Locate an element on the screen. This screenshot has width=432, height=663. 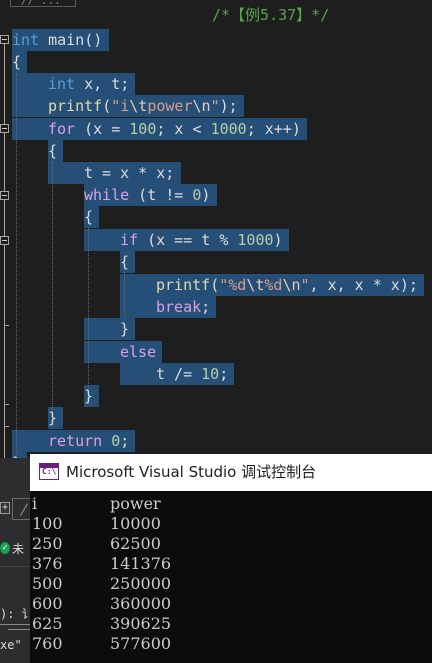
console-title: Microsoft Visual Studio 调试控制台 is located at coordinates (191, 472).